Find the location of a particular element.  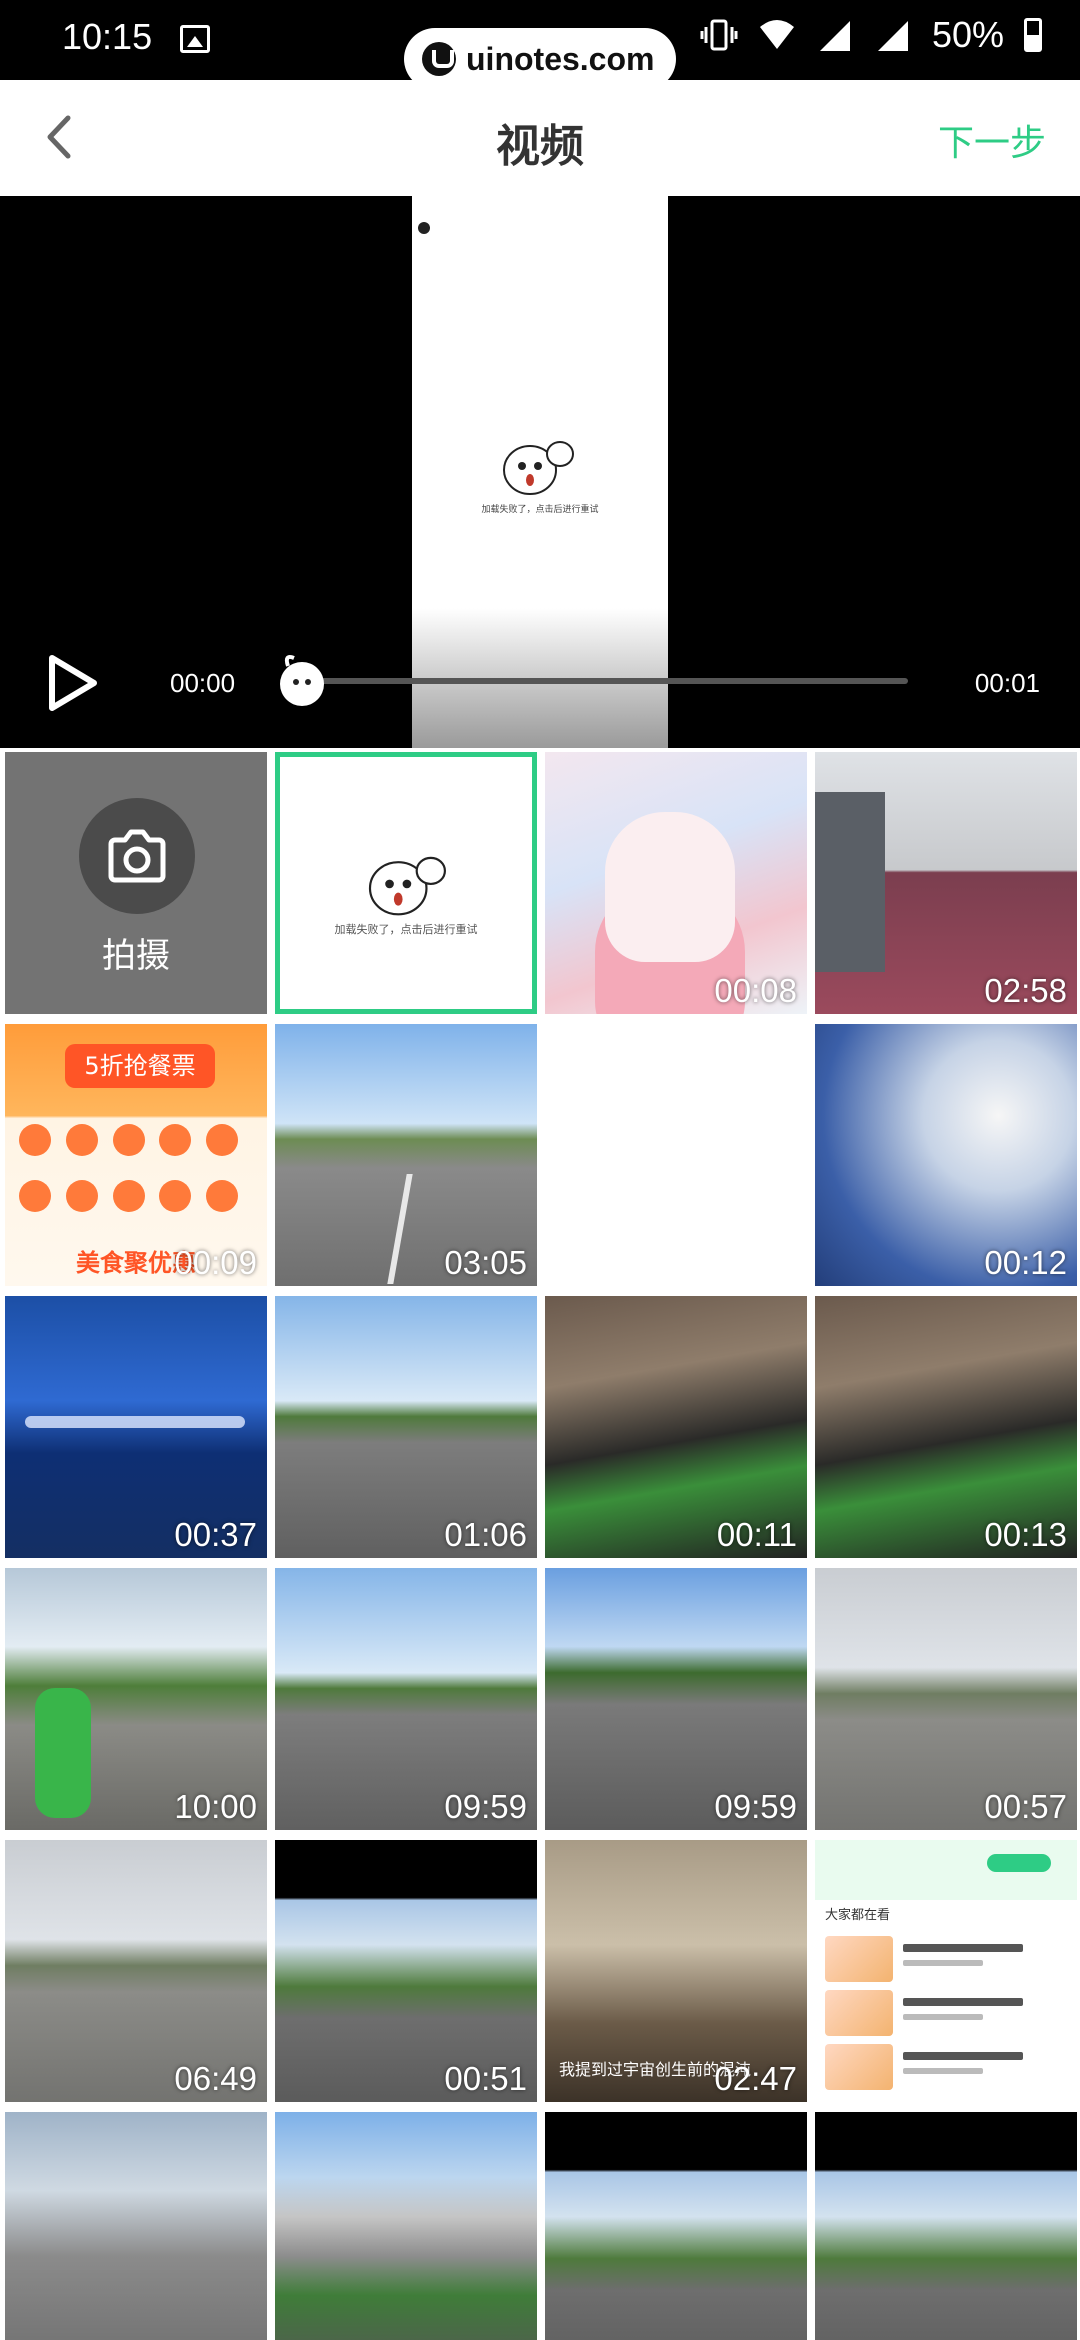

app-header is located at coordinates (946, 1870).